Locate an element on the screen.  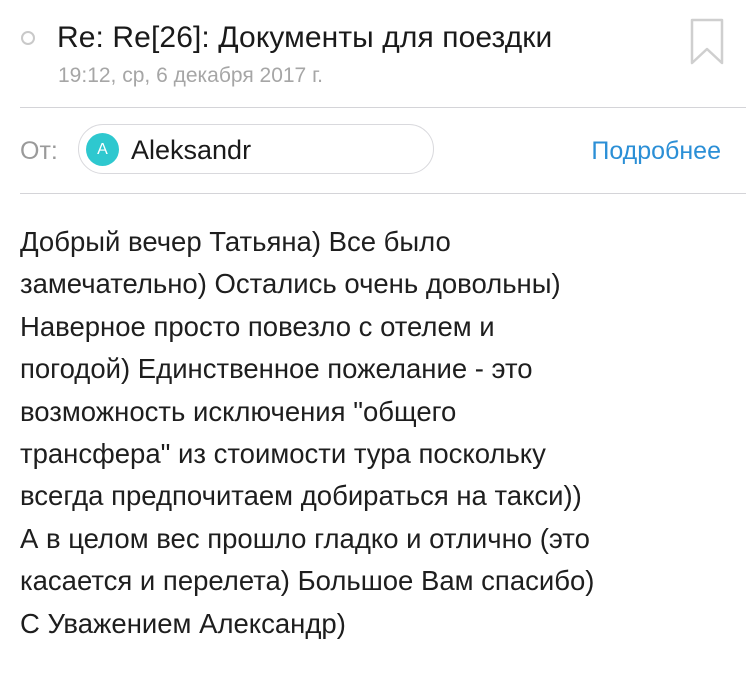
message-subject: Re: Re[26]: Документы для поездки is located at coordinates (305, 37).